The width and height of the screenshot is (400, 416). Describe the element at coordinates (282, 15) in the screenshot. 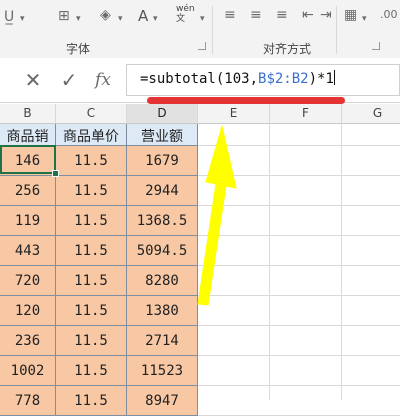

I see `align-right-icon: ≡` at that location.